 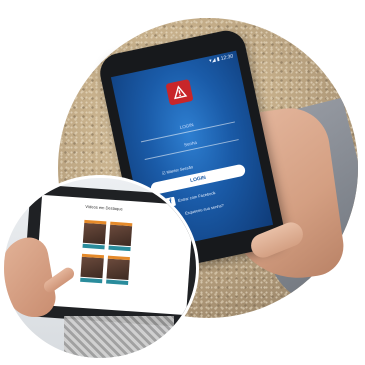 What do you see at coordinates (221, 59) in the screenshot?
I see `status-bar: ▾◢ ▮ 12:30` at bounding box center [221, 59].